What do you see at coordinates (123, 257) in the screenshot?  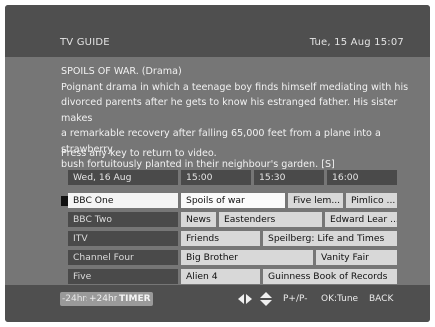 I see `channel-channel-four: Channel Four` at bounding box center [123, 257].